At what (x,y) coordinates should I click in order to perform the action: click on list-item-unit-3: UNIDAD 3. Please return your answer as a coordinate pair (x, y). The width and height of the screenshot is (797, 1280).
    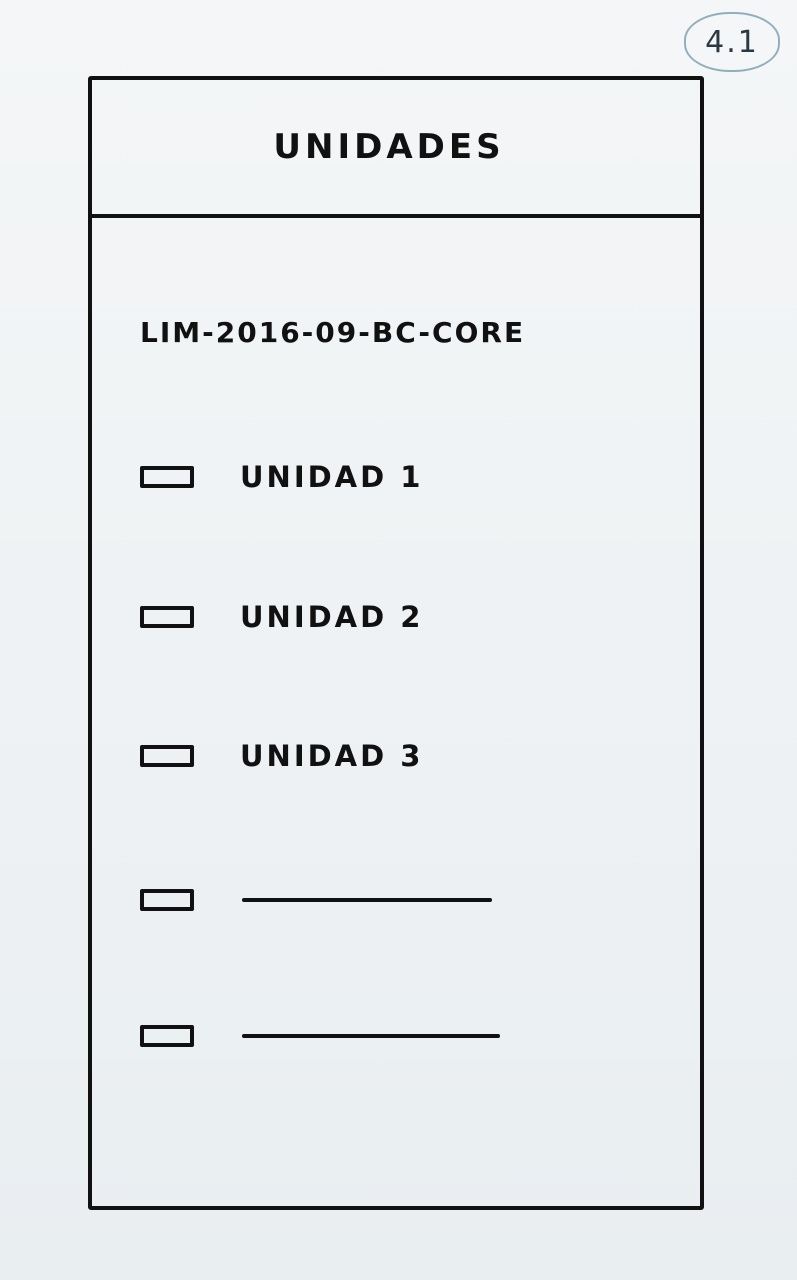
    Looking at the image, I should click on (370, 756).